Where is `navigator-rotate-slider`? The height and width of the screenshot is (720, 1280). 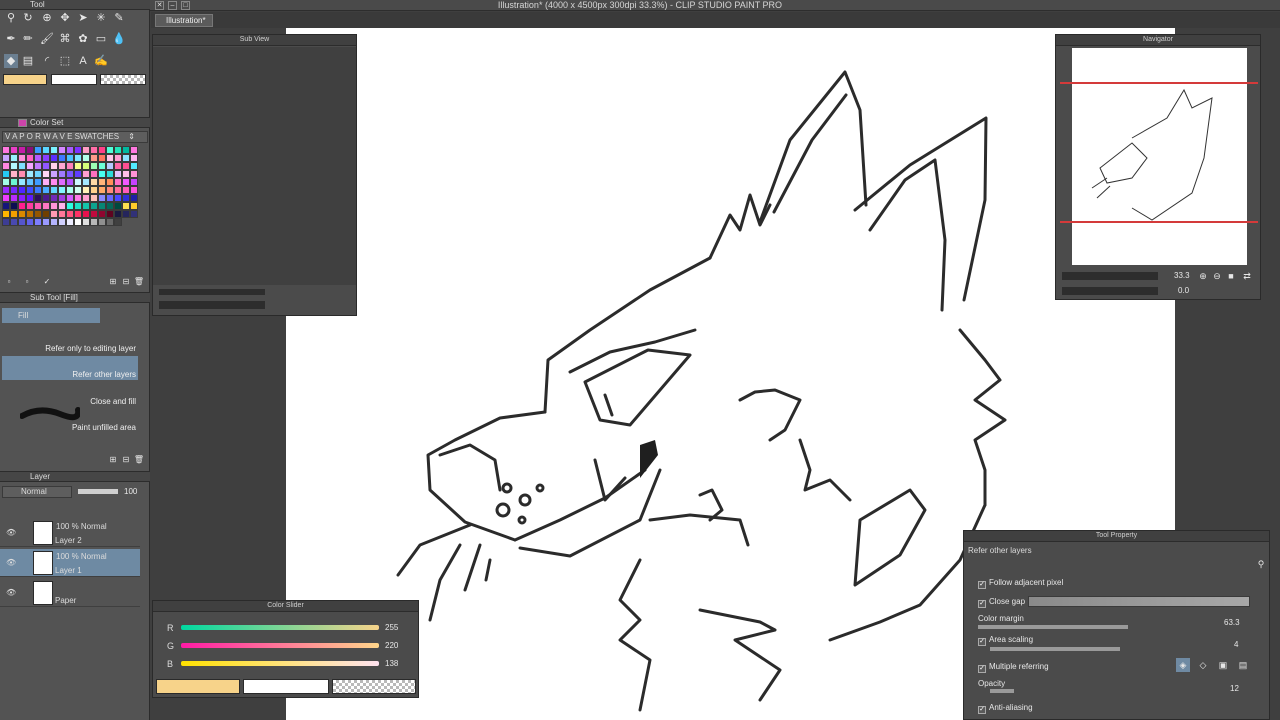 navigator-rotate-slider is located at coordinates (1110, 291).